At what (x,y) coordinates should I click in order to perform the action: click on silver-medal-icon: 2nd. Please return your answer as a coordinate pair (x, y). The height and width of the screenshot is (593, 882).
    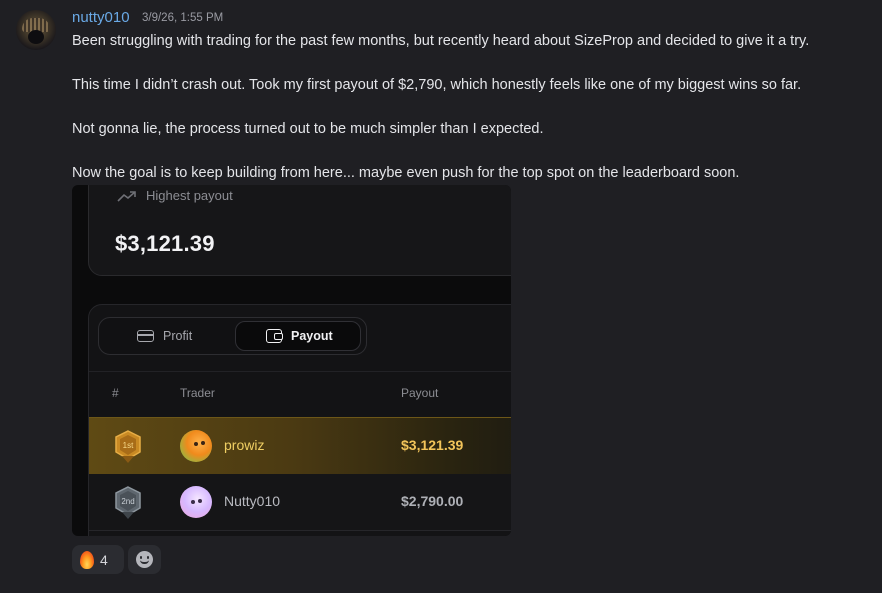
    Looking at the image, I should click on (128, 502).